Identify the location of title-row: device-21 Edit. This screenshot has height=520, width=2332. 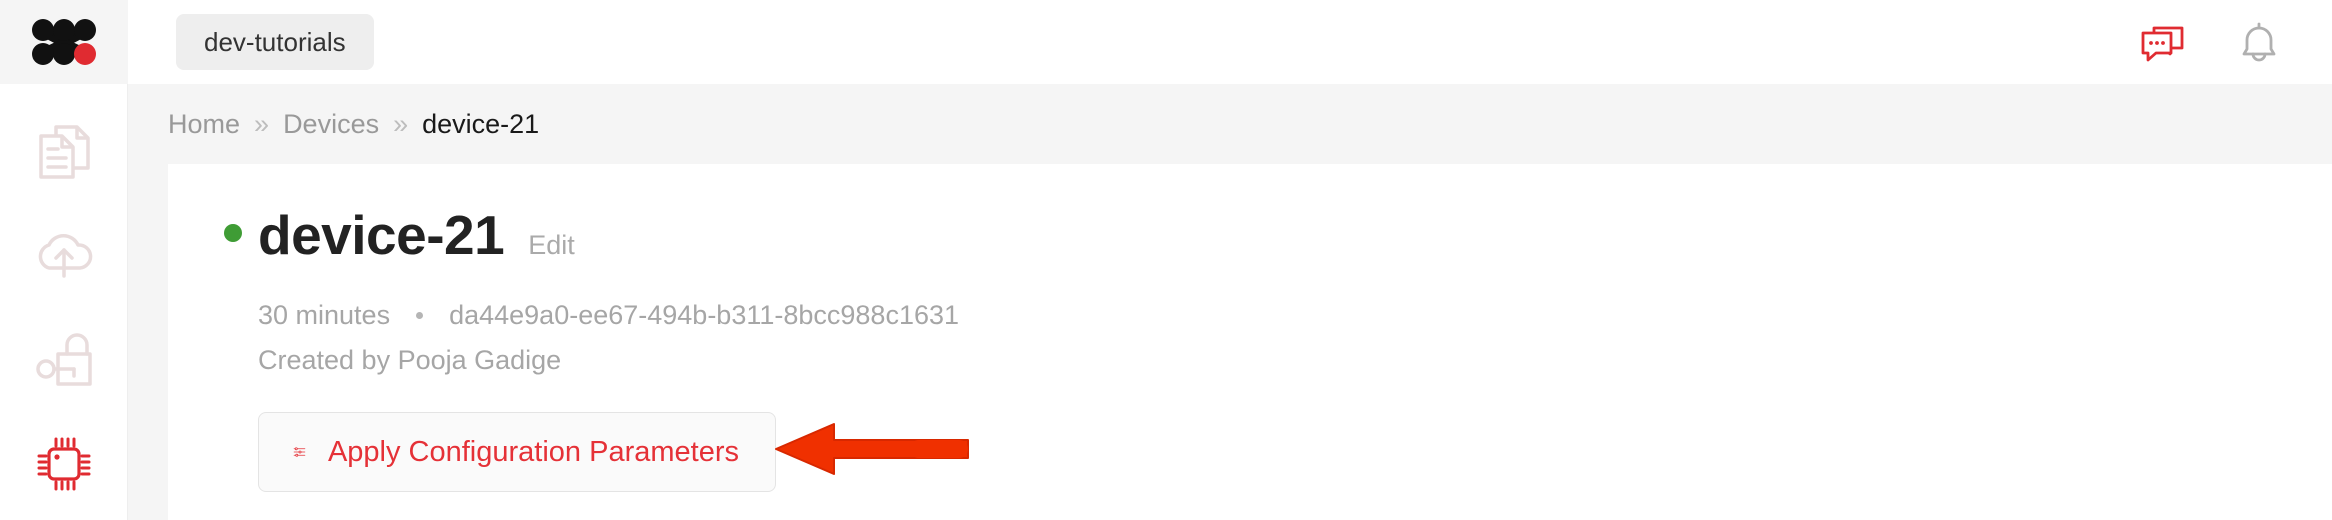
(1278, 235).